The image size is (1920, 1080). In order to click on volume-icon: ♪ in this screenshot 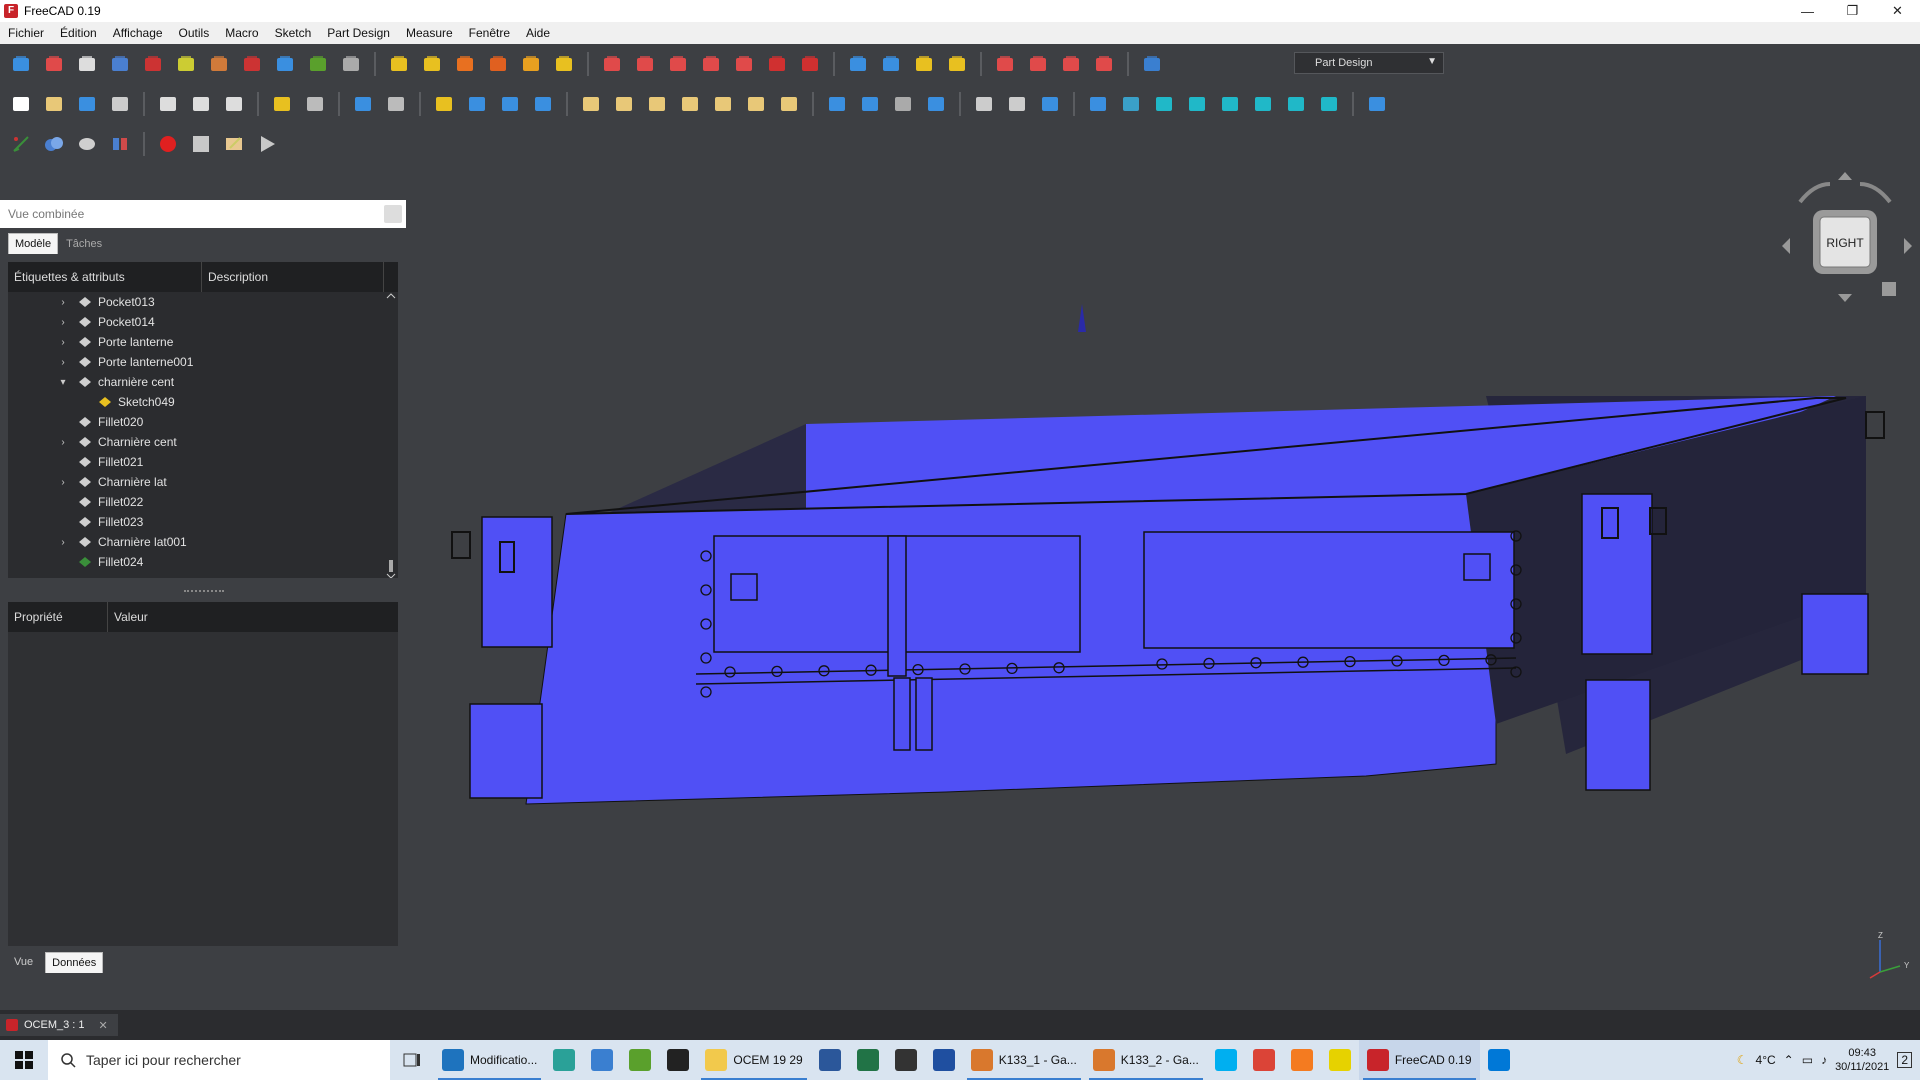, I will do `click(1824, 1060)`.